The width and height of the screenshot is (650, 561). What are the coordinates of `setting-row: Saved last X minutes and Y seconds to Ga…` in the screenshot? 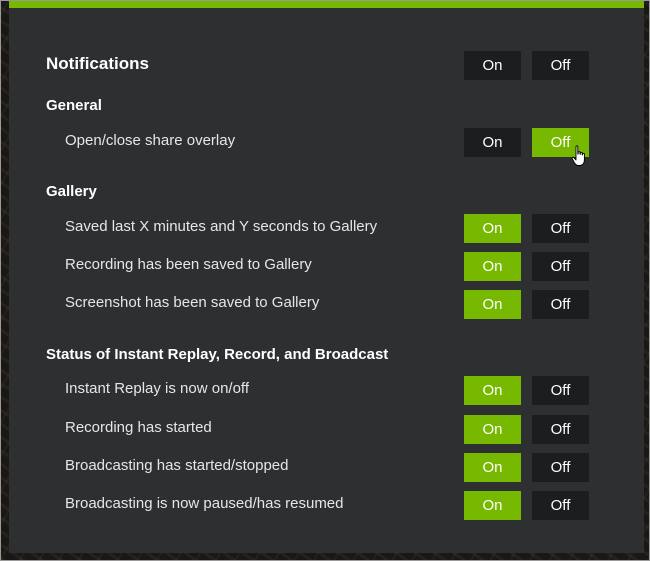 It's located at (326, 227).